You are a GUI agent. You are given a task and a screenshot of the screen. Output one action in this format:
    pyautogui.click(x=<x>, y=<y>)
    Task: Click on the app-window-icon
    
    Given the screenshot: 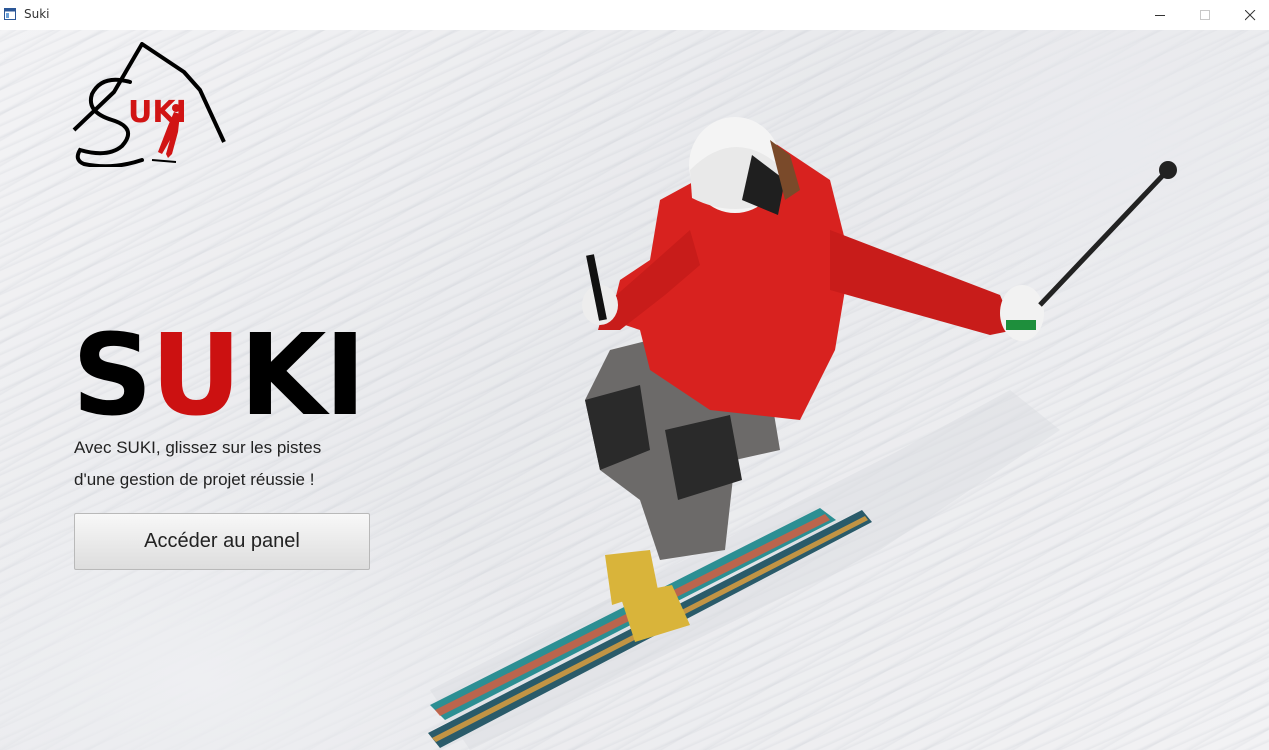 What is the action you would take?
    pyautogui.click(x=10, y=14)
    